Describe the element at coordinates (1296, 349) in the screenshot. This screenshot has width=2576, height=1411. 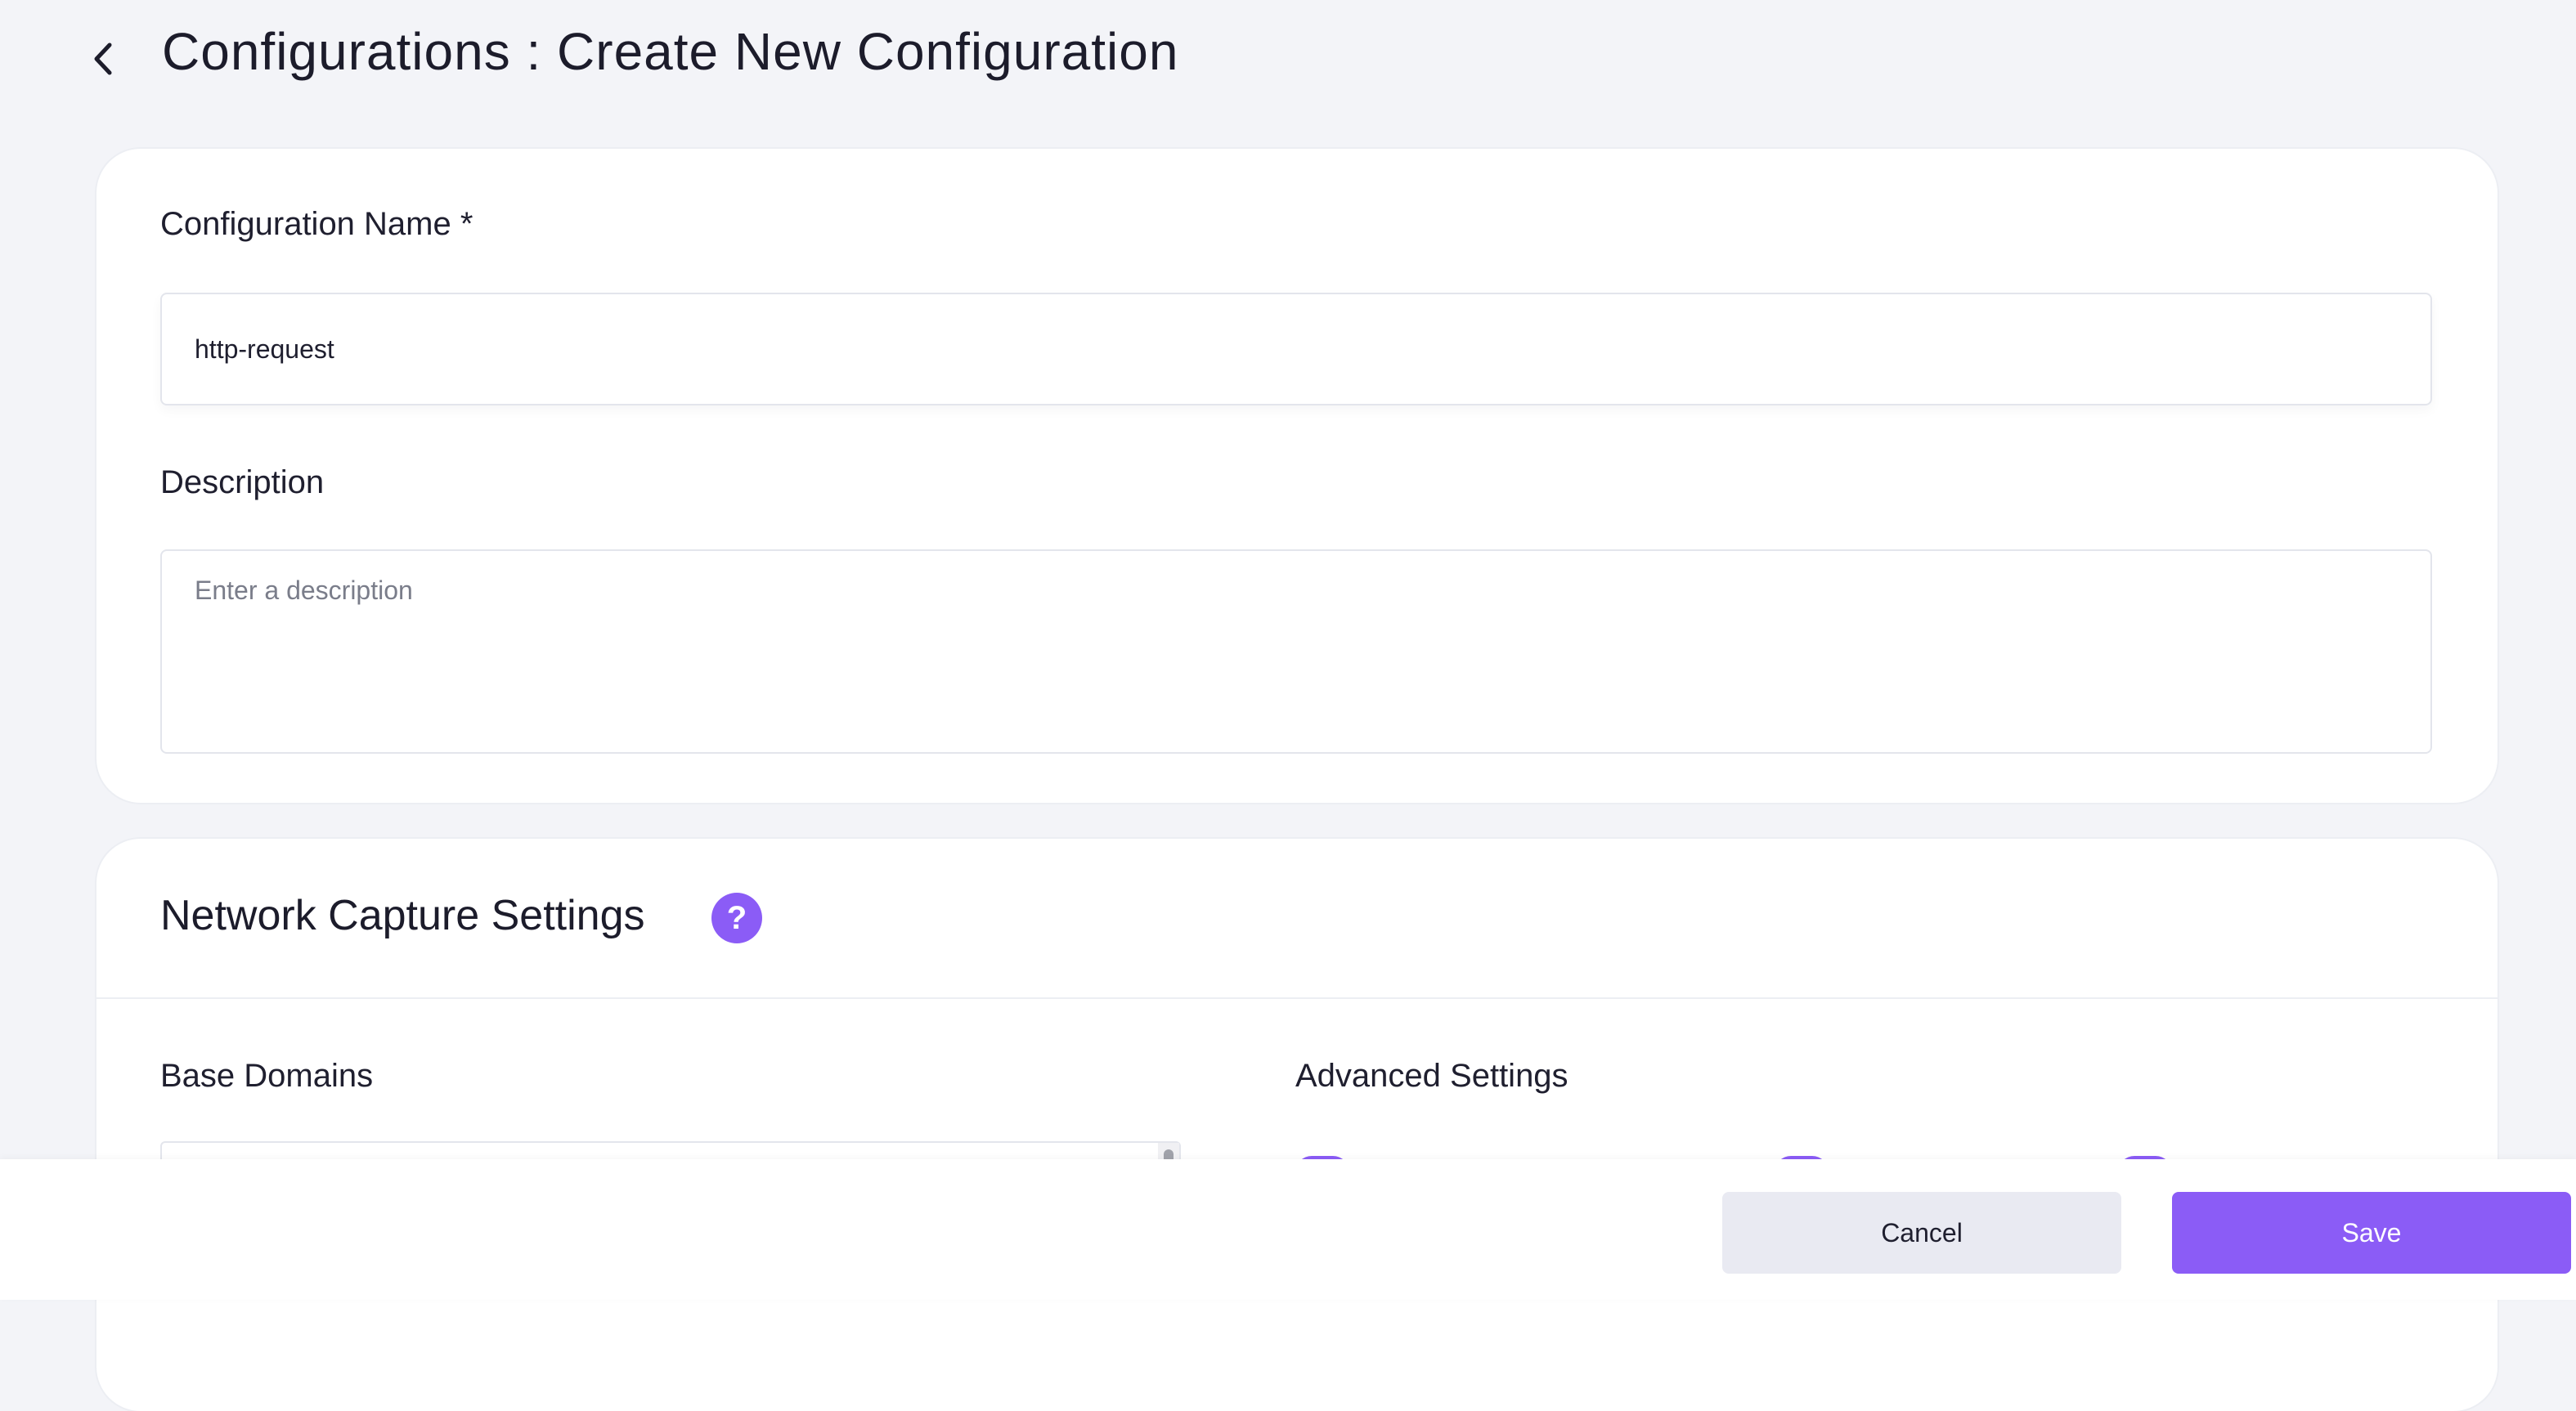
I see `configuration-name-input` at that location.